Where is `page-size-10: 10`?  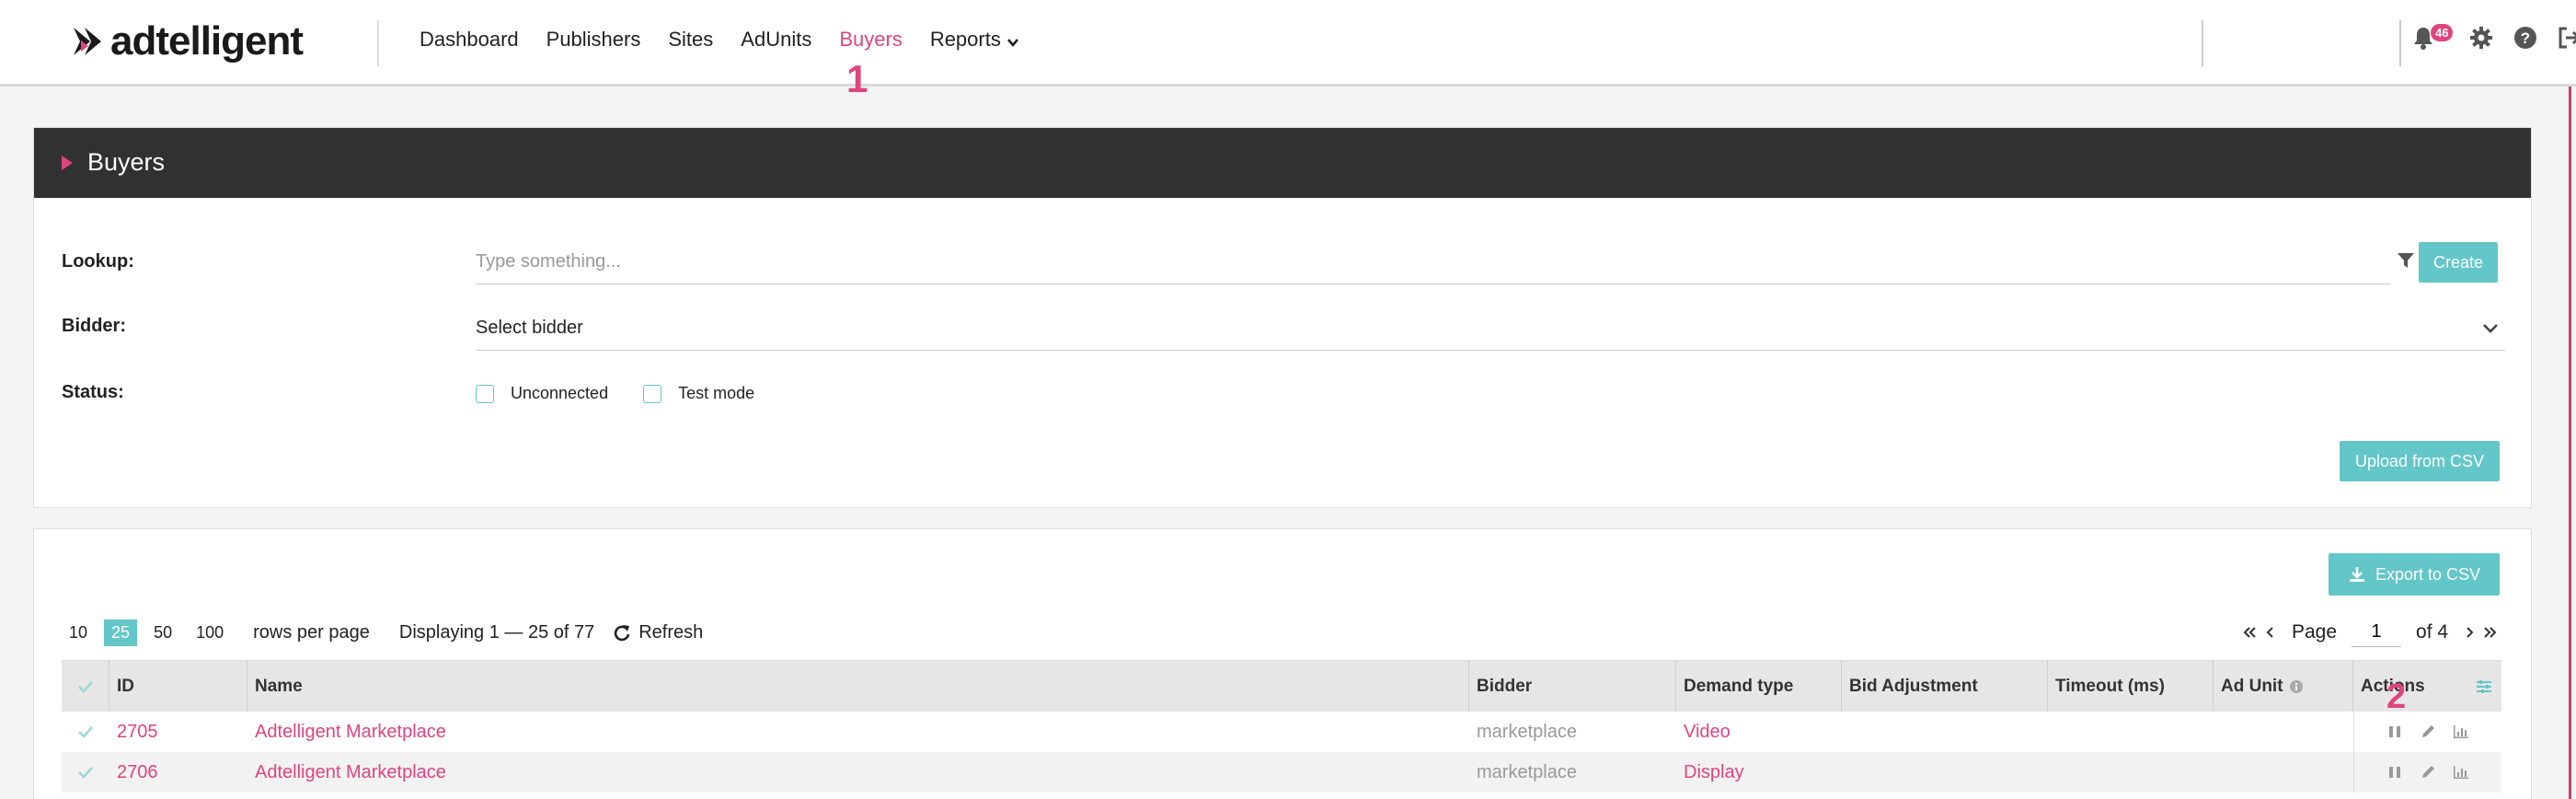 page-size-10: 10 is located at coordinates (78, 633).